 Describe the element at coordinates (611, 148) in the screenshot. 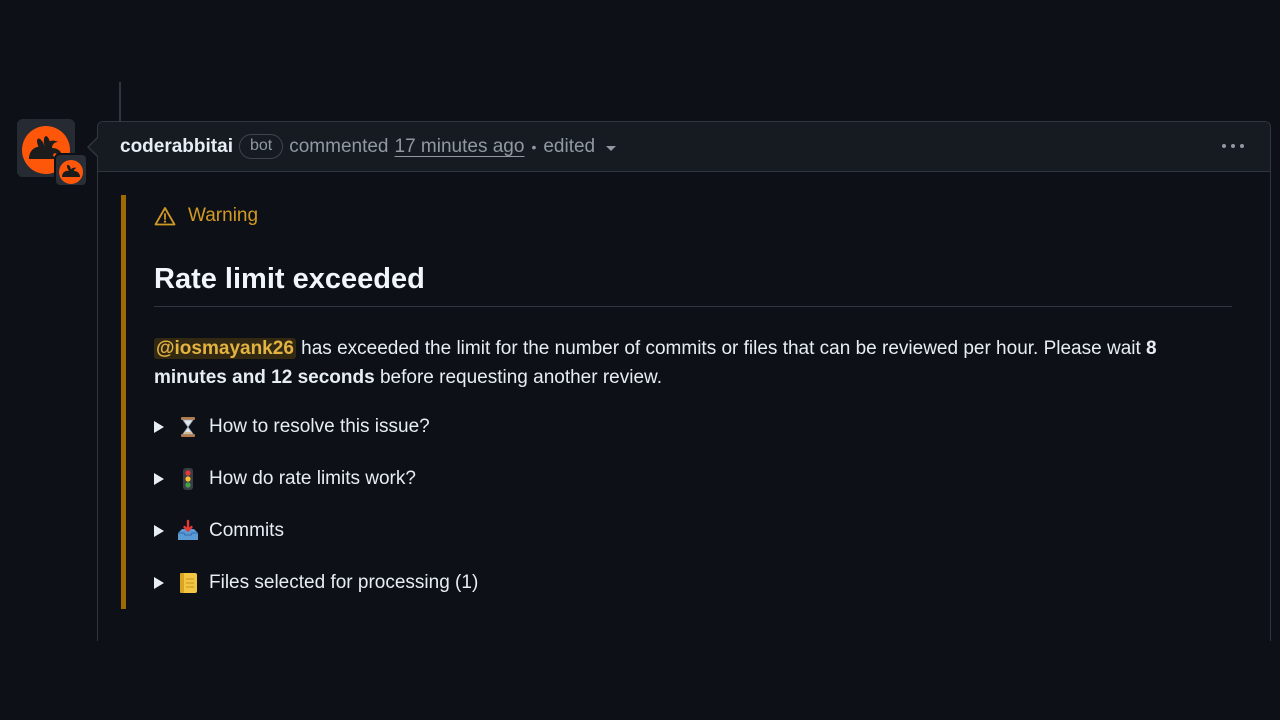

I see `chevron-down-icon` at that location.